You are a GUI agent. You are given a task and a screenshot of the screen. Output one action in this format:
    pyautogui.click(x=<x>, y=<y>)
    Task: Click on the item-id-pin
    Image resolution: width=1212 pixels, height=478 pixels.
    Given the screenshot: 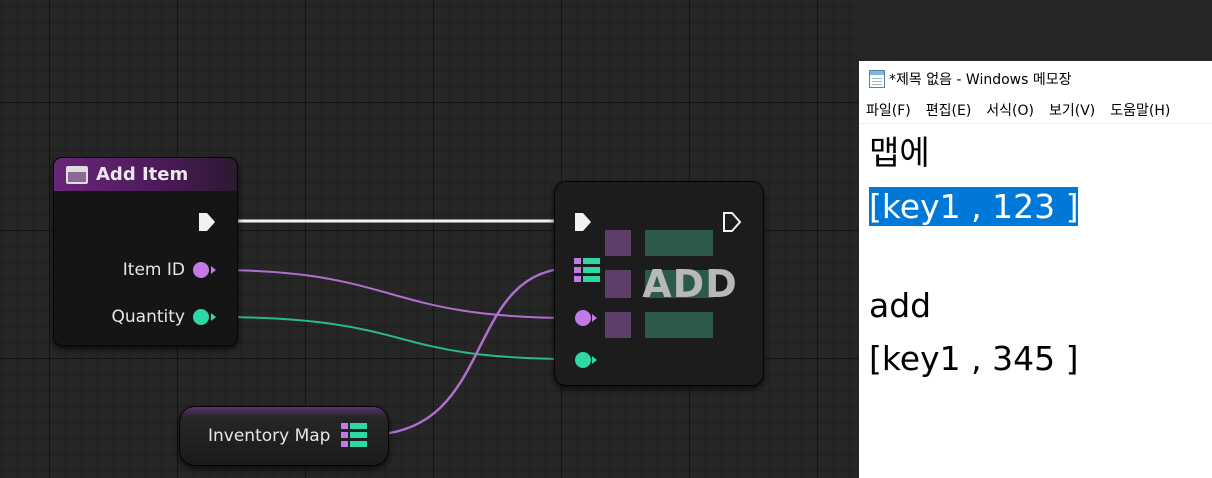 What is the action you would take?
    pyautogui.click(x=201, y=270)
    